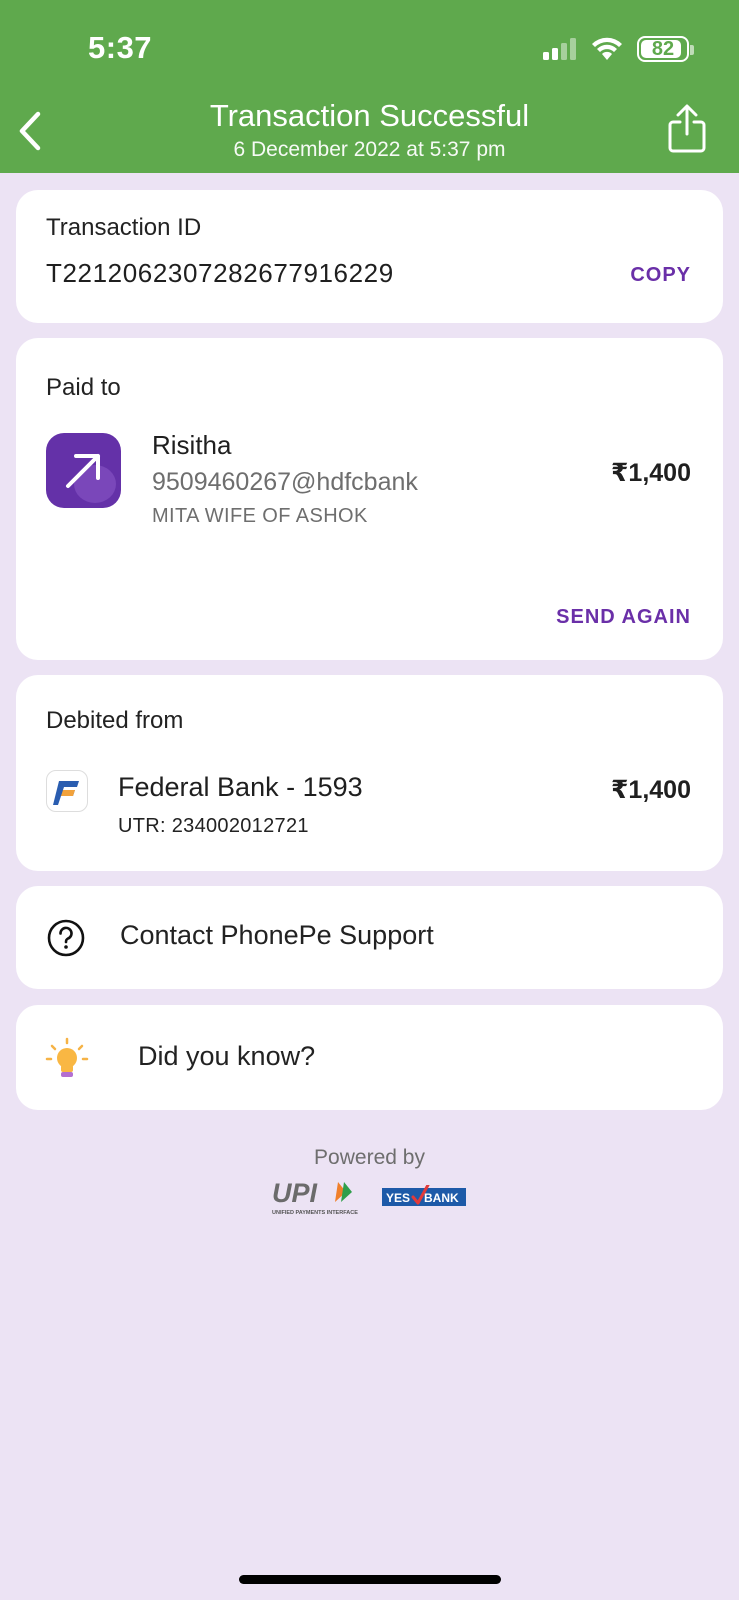  What do you see at coordinates (369, 1057) in the screenshot?
I see `did-you-know-card: Did you know?` at bounding box center [369, 1057].